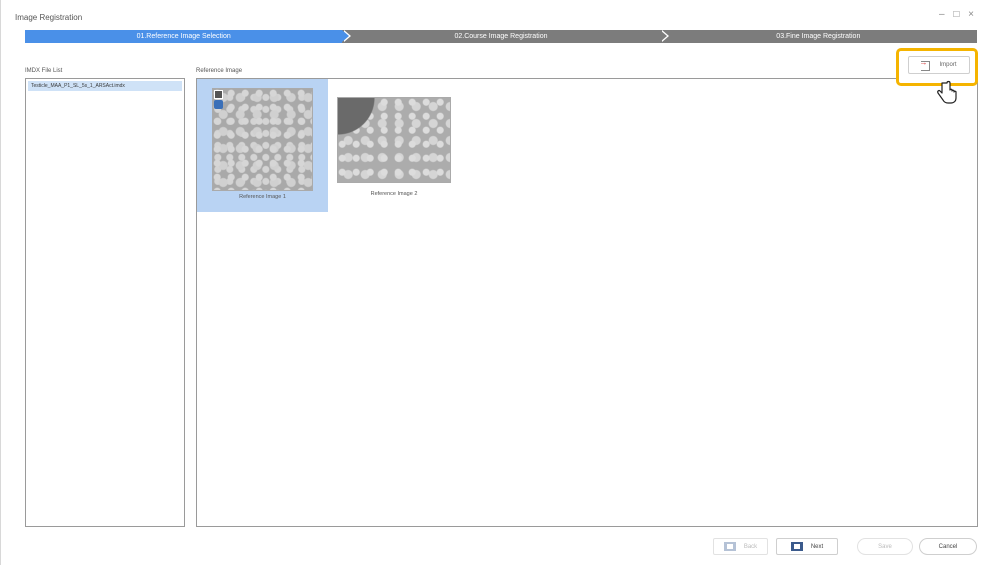 The height and width of the screenshot is (565, 985). I want to click on file-list-label: IMDX File List, so click(44, 71).